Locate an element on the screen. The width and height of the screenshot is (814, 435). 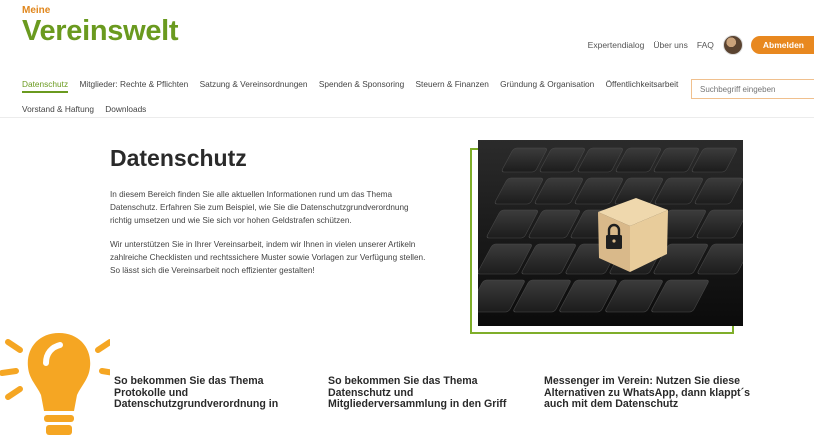
site-logo: Meine Vereinswelt is located at coordinates (100, 26).